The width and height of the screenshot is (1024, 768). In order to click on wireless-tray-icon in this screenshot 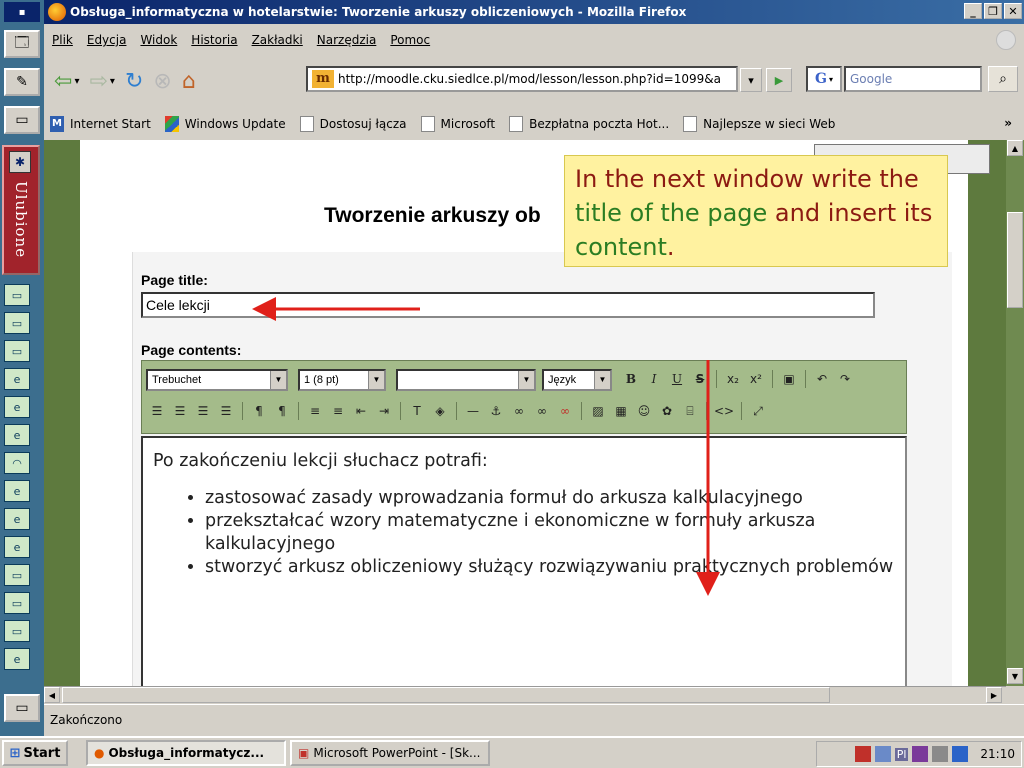, I will do `click(960, 754)`.